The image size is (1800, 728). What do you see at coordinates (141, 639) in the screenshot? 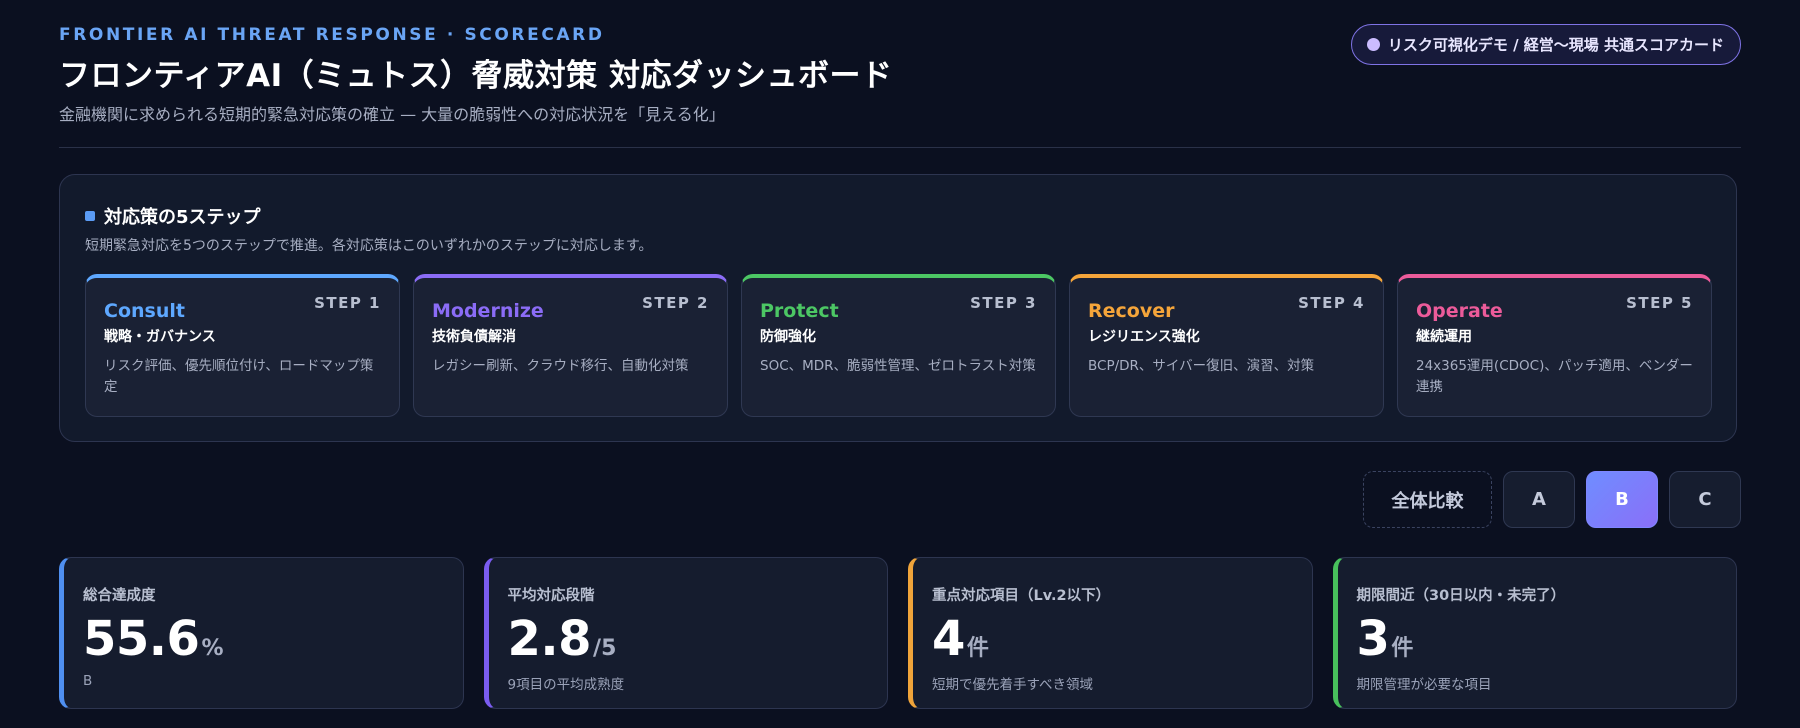
I see `kpi-value: 55.6` at bounding box center [141, 639].